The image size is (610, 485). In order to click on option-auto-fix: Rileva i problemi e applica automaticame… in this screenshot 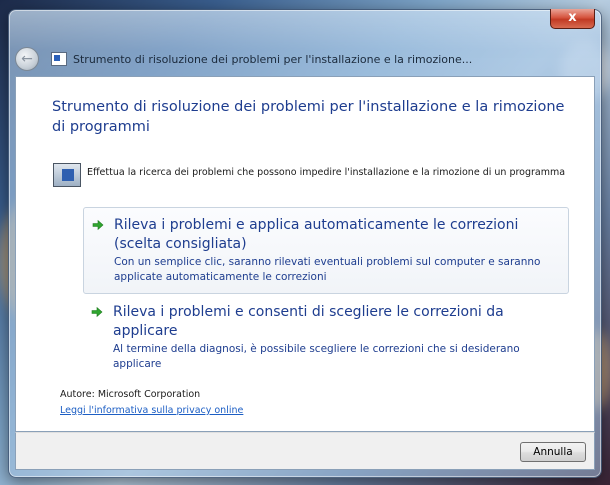, I will do `click(326, 250)`.